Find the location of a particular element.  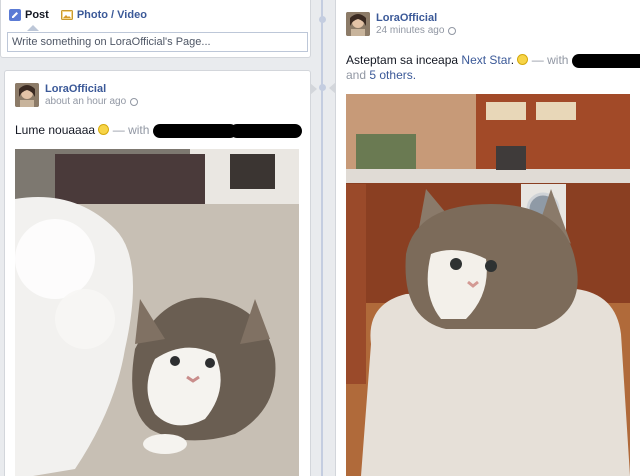

post-message: Lume nouaaaa is located at coordinates (55, 130).